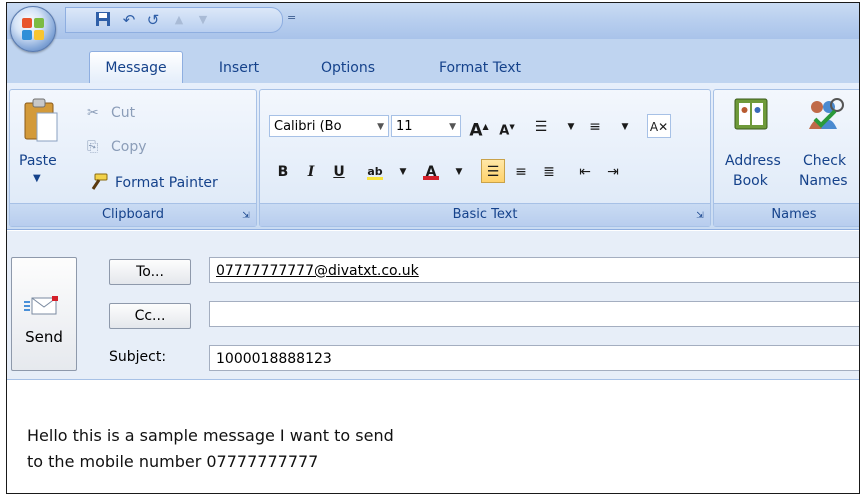 The image size is (862, 496). Describe the element at coordinates (823, 181) in the screenshot. I see `check-names-label-2: Names` at that location.